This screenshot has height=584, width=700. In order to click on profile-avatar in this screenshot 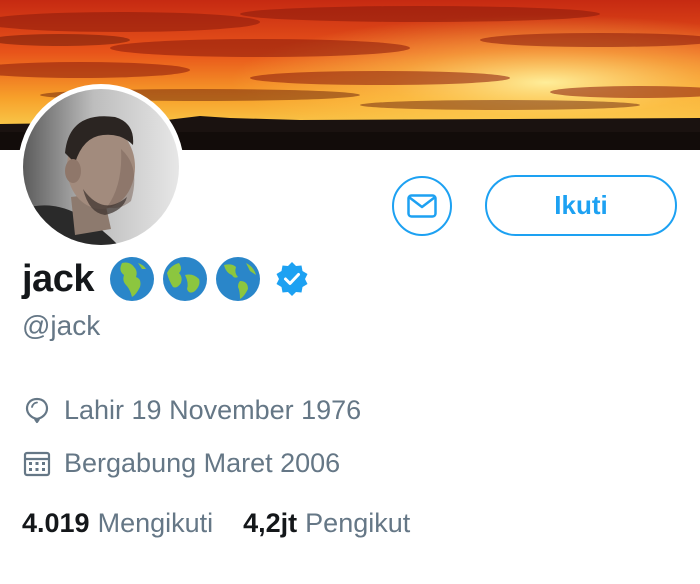, I will do `click(101, 167)`.